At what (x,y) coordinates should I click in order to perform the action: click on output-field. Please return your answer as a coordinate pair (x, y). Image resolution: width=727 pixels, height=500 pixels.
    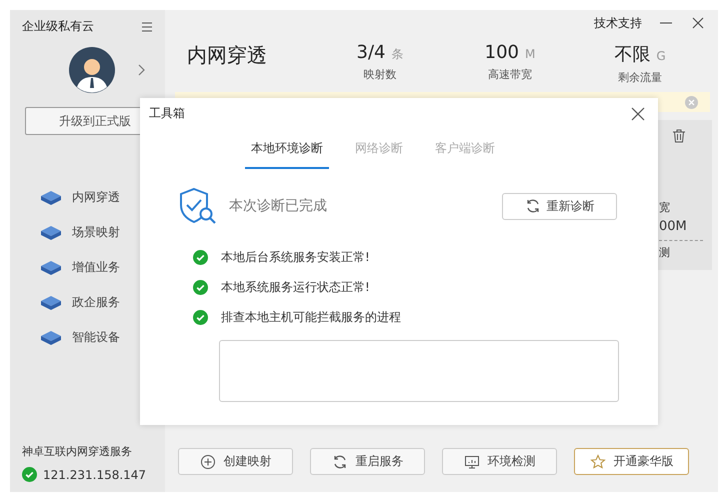
    Looking at the image, I should click on (419, 371).